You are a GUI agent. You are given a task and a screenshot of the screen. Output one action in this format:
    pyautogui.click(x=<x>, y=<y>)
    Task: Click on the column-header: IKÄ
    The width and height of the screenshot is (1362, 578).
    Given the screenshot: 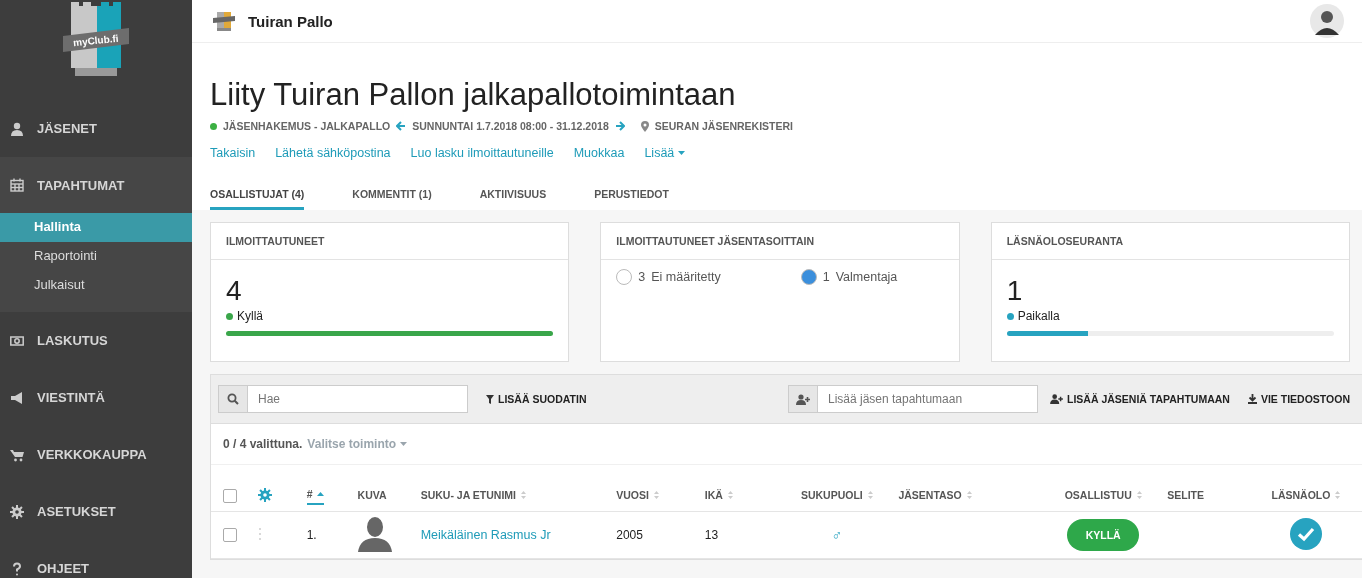 What is the action you would take?
    pyautogui.click(x=718, y=496)
    